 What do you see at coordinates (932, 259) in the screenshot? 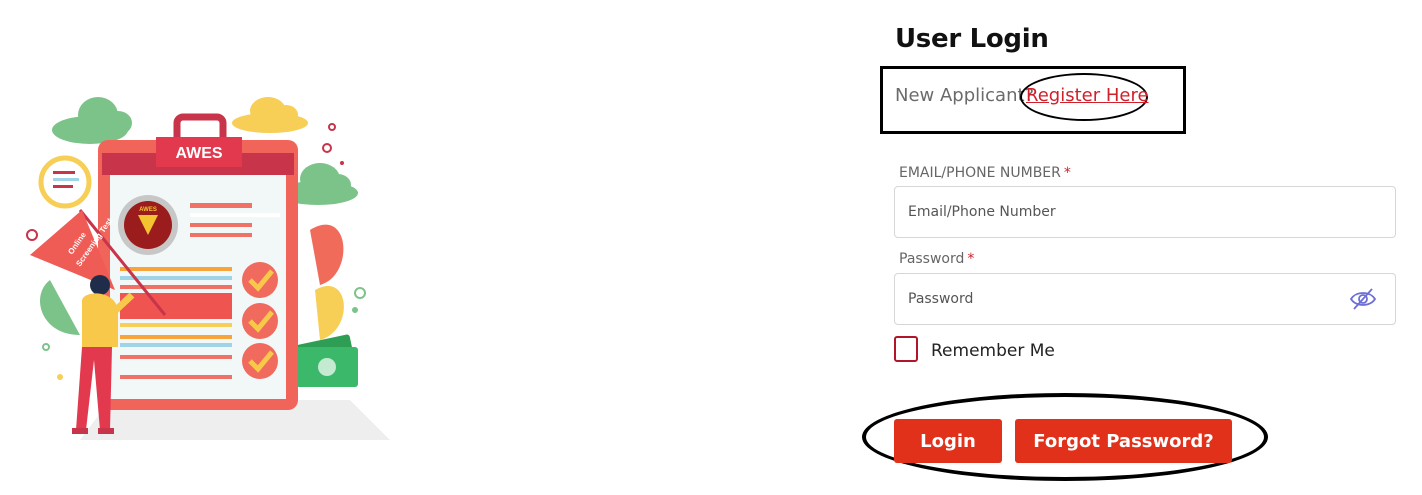
I see `password-label-text: Password` at bounding box center [932, 259].